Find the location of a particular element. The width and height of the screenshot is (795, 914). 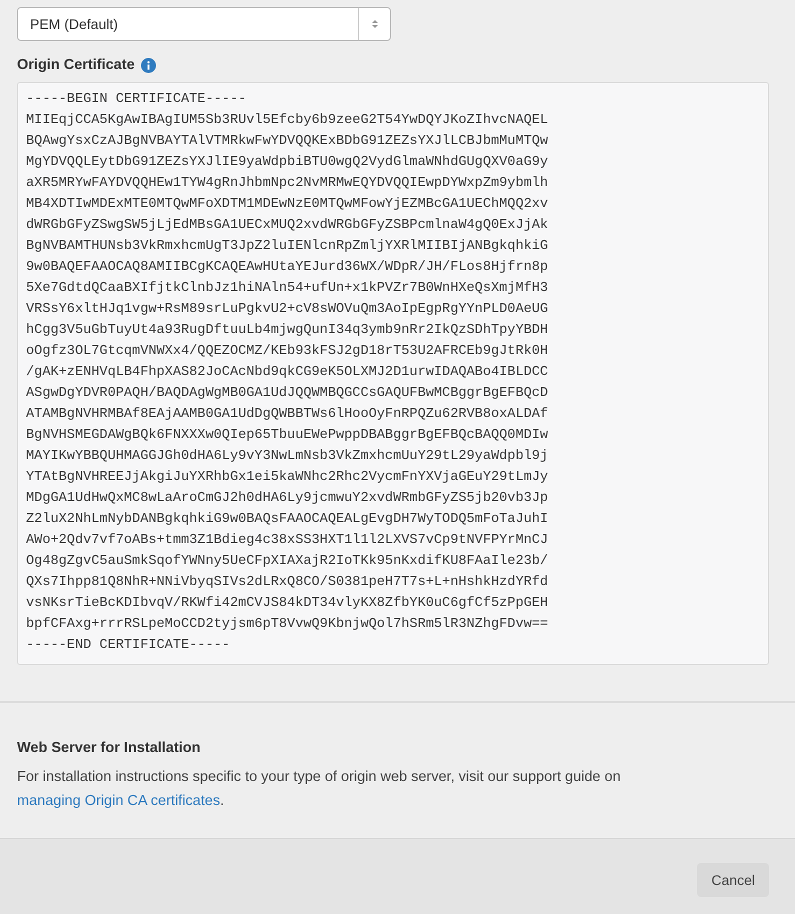

certificate-line: MDgGA1UdHwQxMC8wLaAroCmGJ2h0dHA6Ly9jcmwuY2xvdWRmbGFyZS5jb20vb3Jp is located at coordinates (288, 499).